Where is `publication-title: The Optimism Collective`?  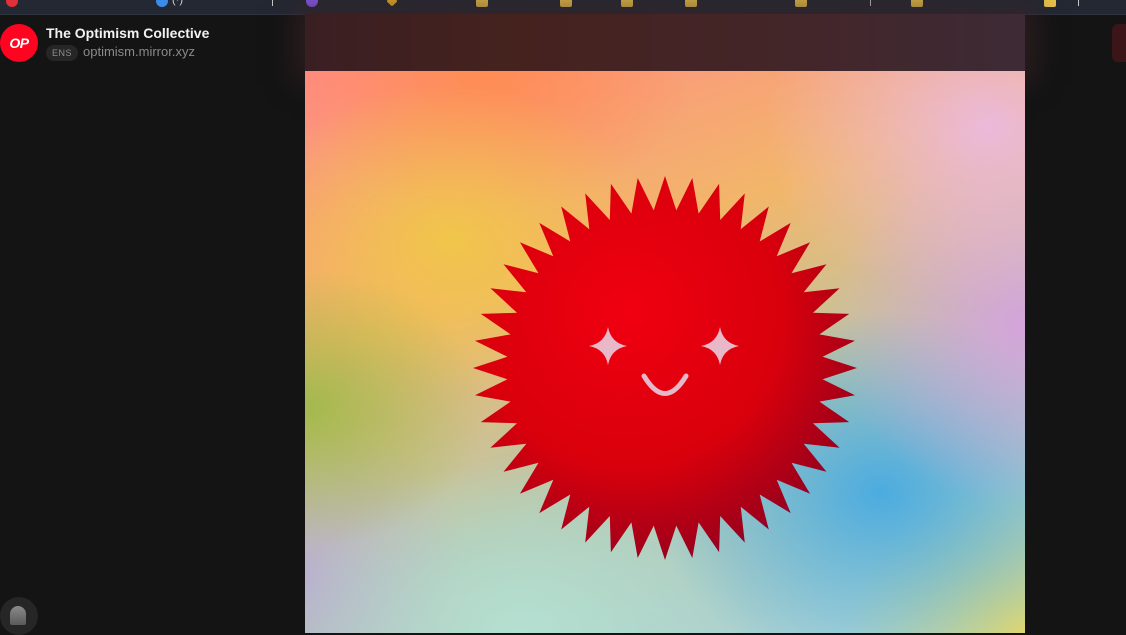
publication-title: The Optimism Collective is located at coordinates (127, 33).